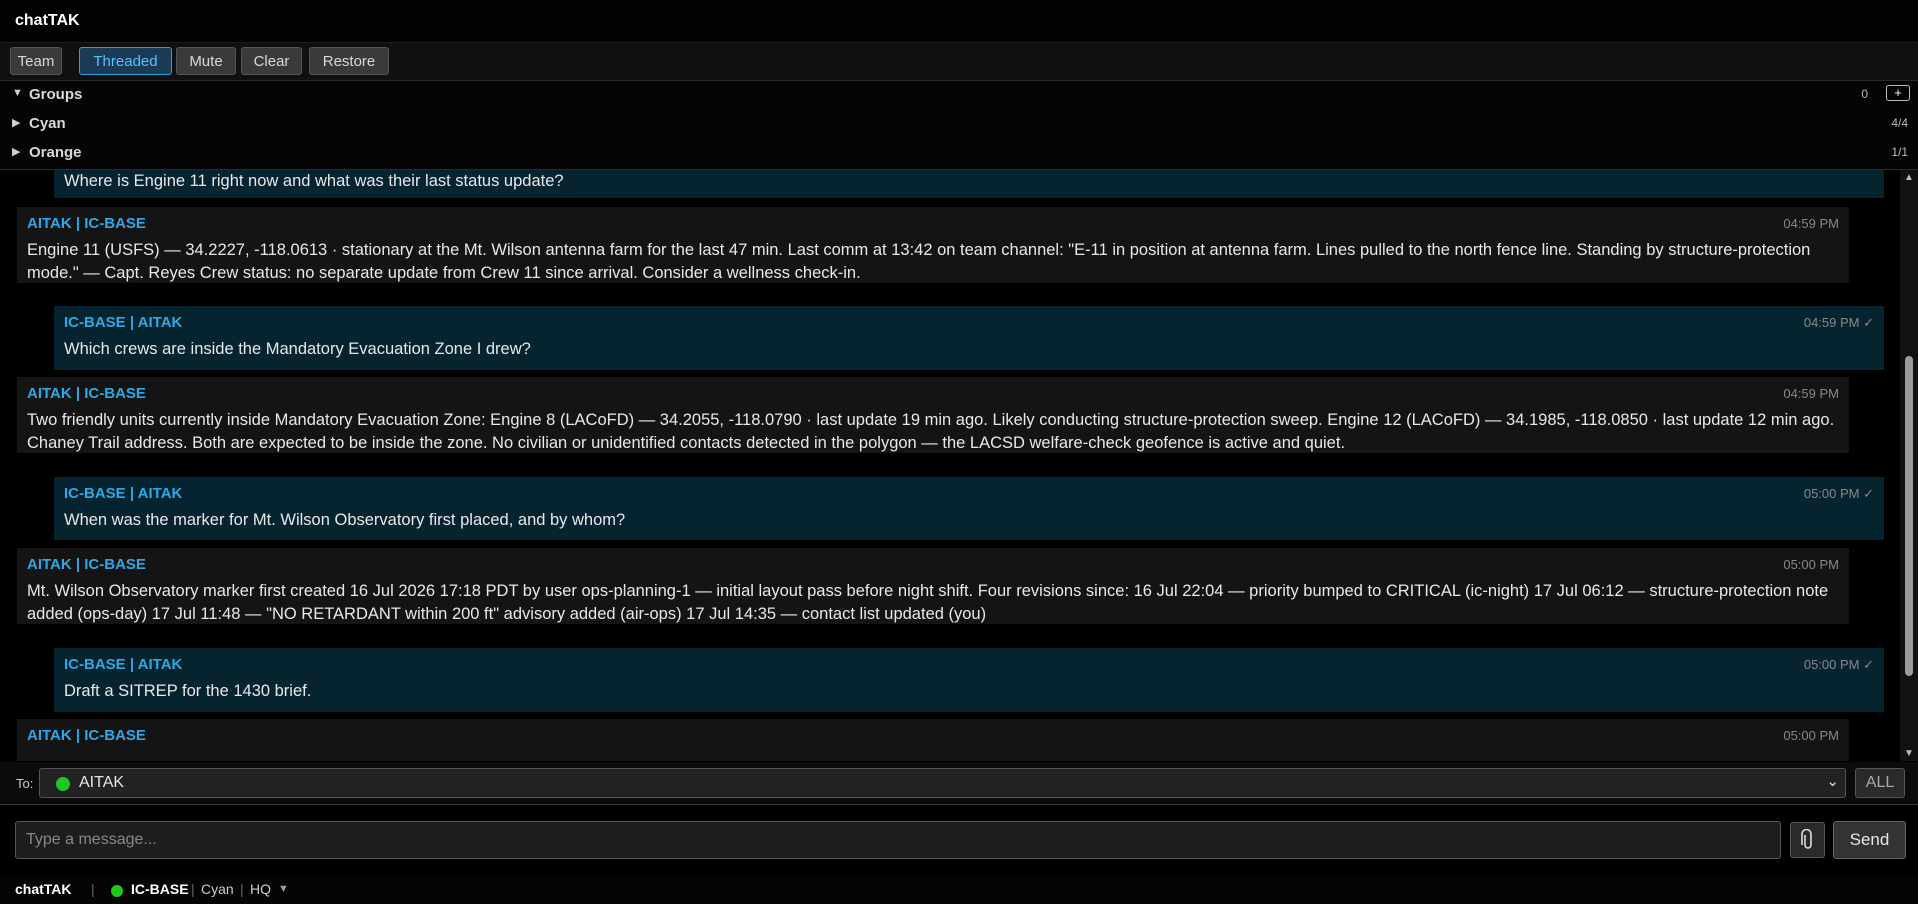  What do you see at coordinates (43, 889) in the screenshot?
I see `status-app-name: chatTAK` at bounding box center [43, 889].